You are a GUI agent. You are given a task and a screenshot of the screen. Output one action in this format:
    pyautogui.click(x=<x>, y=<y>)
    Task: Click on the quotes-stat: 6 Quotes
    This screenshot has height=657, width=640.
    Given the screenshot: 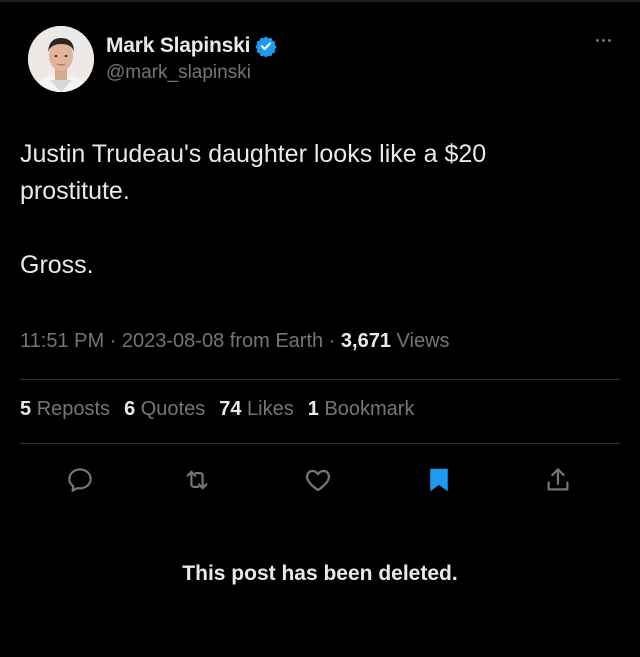 What is the action you would take?
    pyautogui.click(x=164, y=409)
    